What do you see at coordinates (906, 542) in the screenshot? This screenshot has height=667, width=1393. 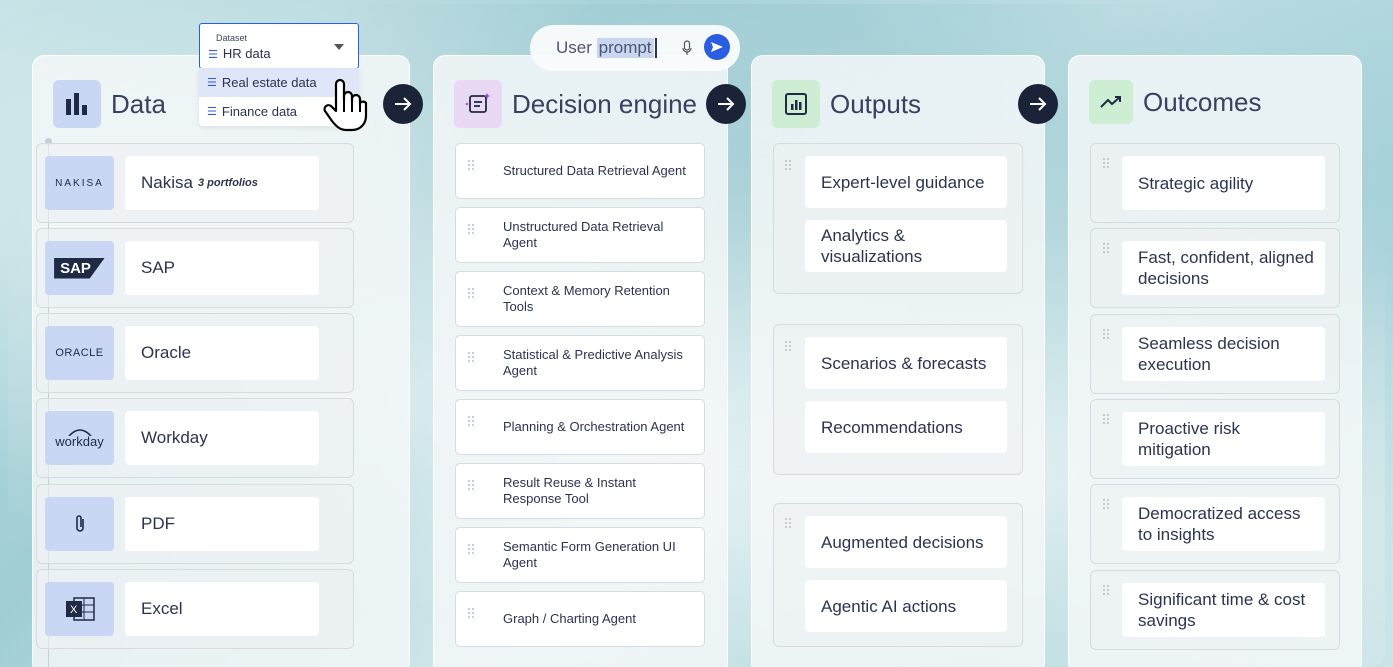 I see `output-card: Augmented decisions` at bounding box center [906, 542].